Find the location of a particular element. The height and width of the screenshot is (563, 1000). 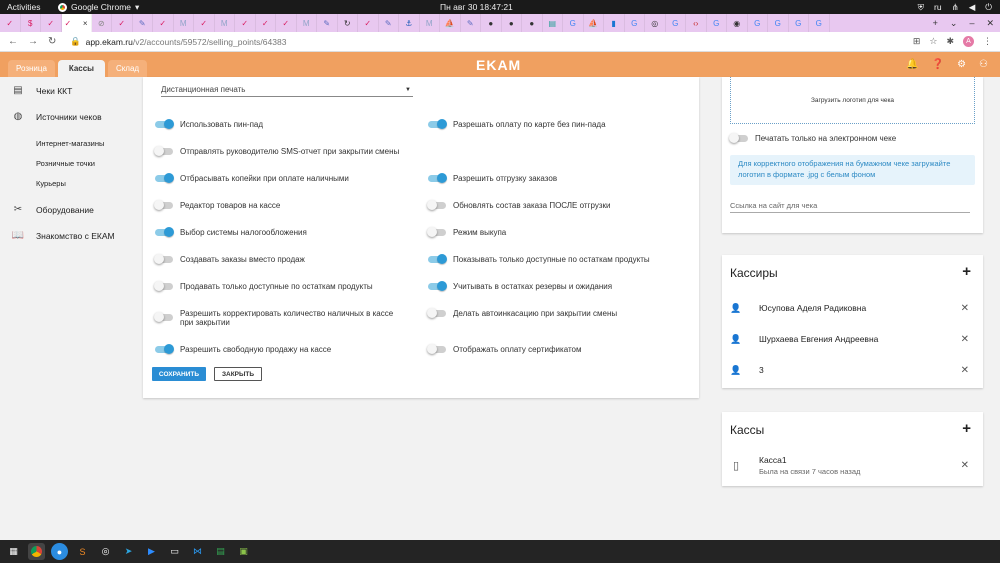

sidebar-item-receipts: ▤ Чеки ККТ is located at coordinates (42, 90).